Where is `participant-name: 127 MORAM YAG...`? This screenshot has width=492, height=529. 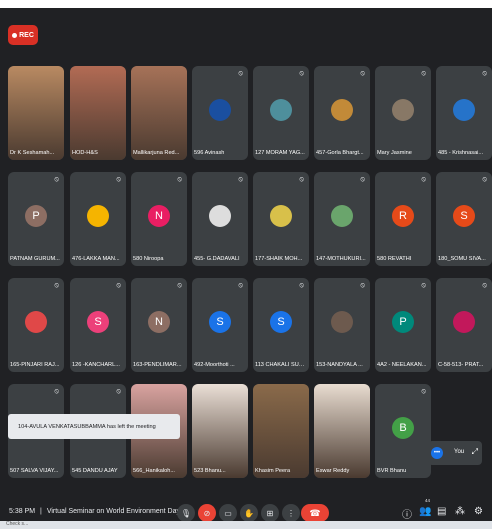
participant-name: 127 MORAM YAG... is located at coordinates (280, 153).